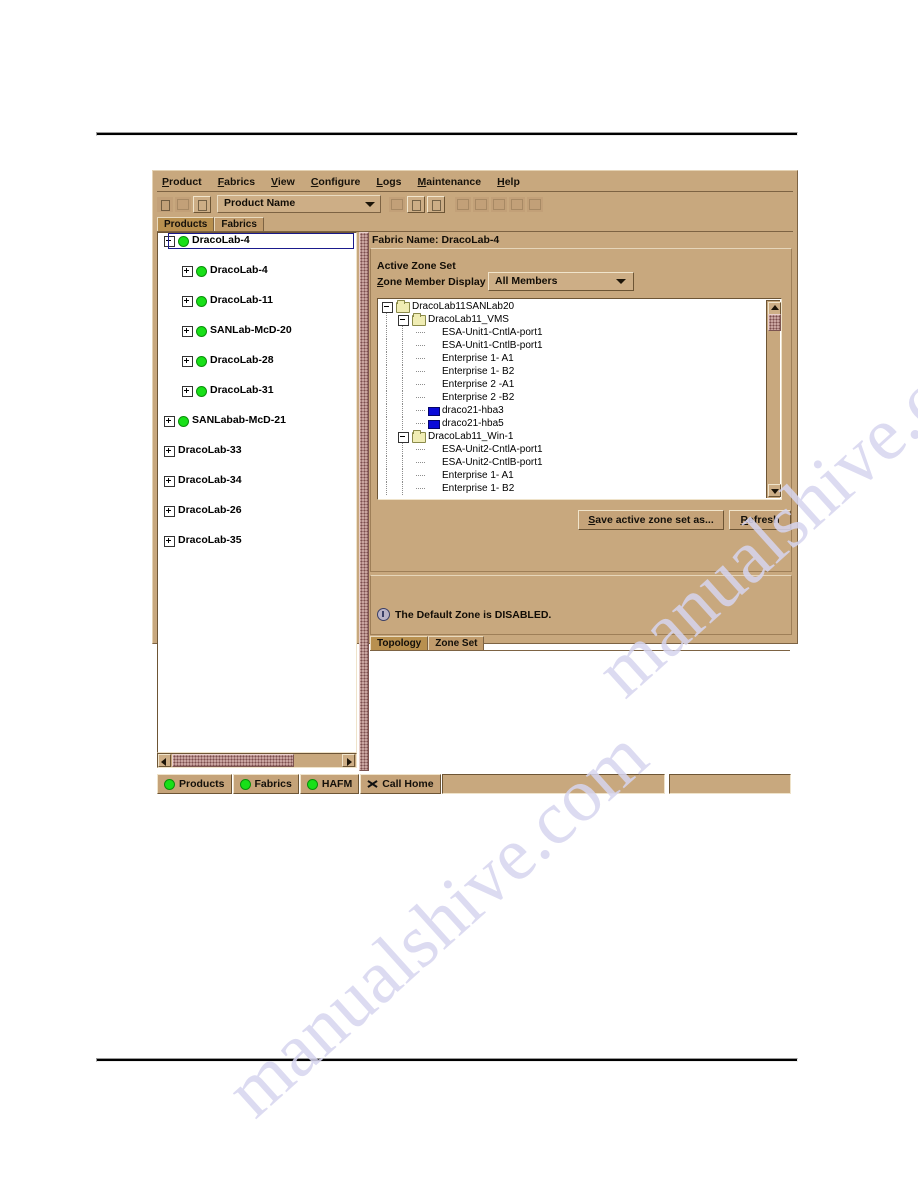  Describe the element at coordinates (571, 423) in the screenshot. I see `zone-tree-node: draco21-hba5` at that location.